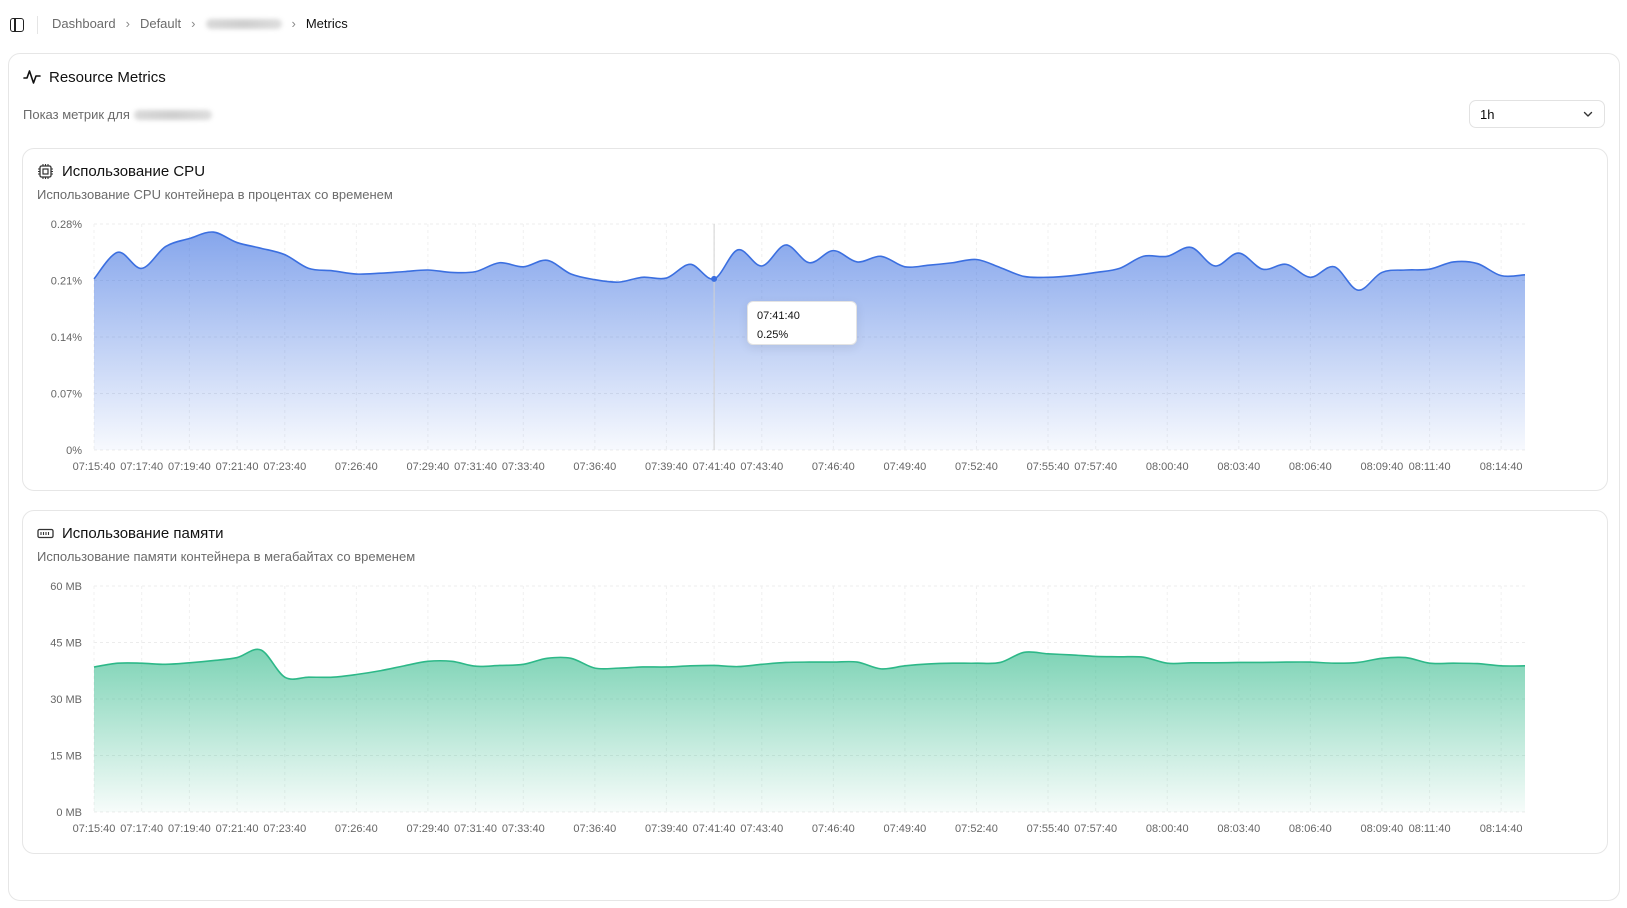 This screenshot has width=1627, height=908. I want to click on y-tick-label: 0.21%, so click(66, 282).